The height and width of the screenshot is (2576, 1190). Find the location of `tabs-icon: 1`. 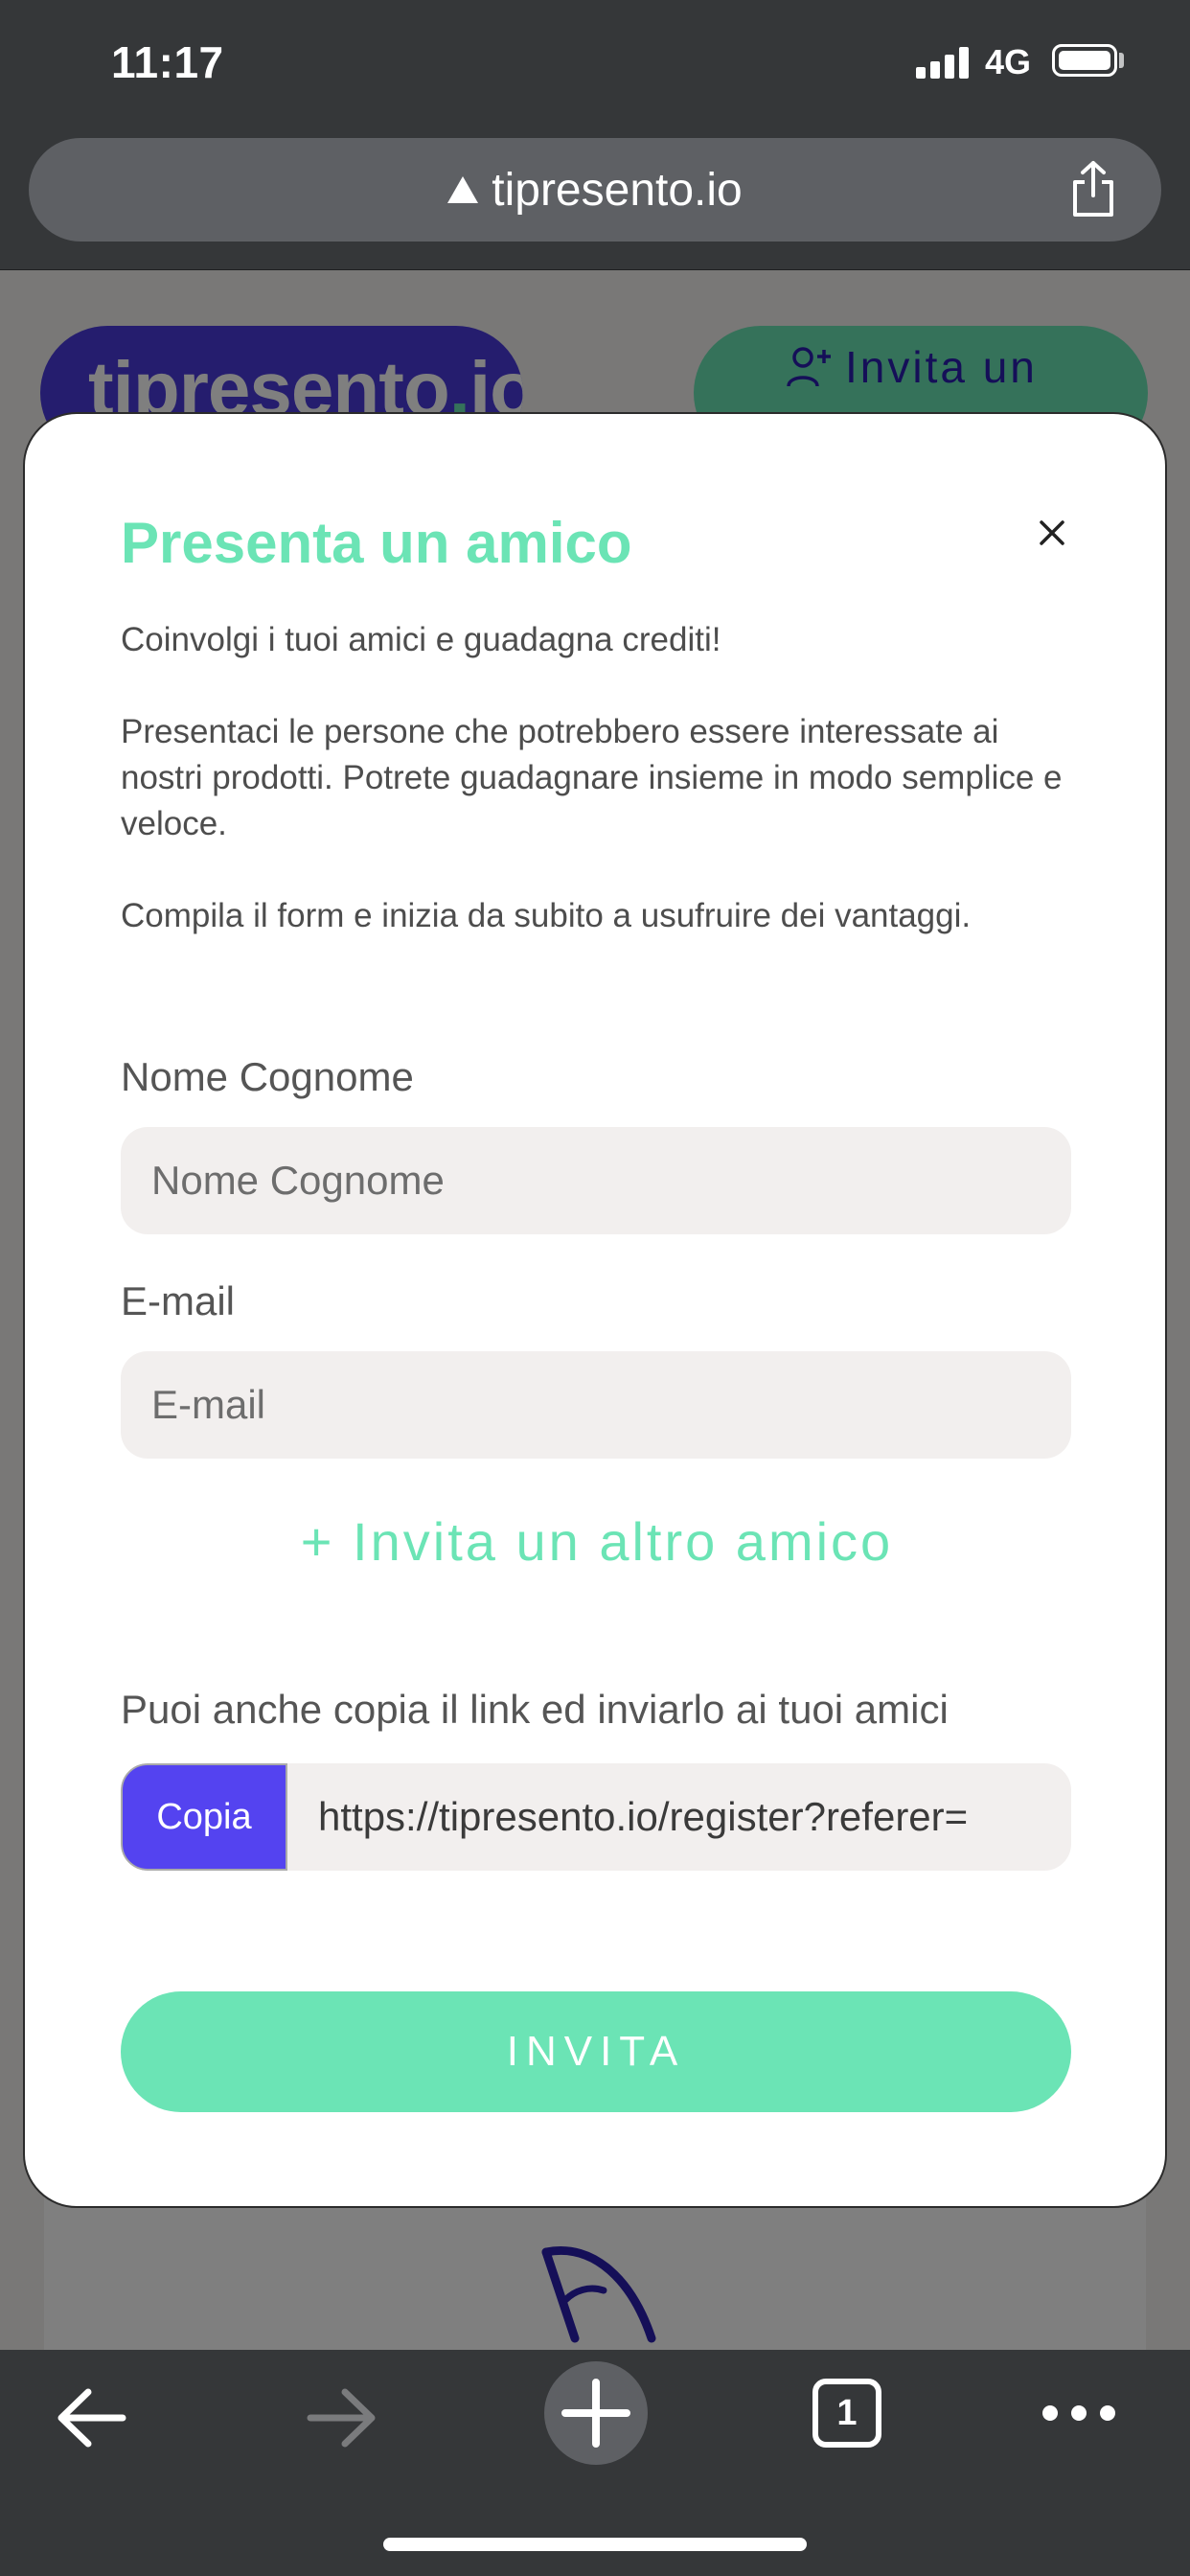

tabs-icon: 1 is located at coordinates (847, 2413).